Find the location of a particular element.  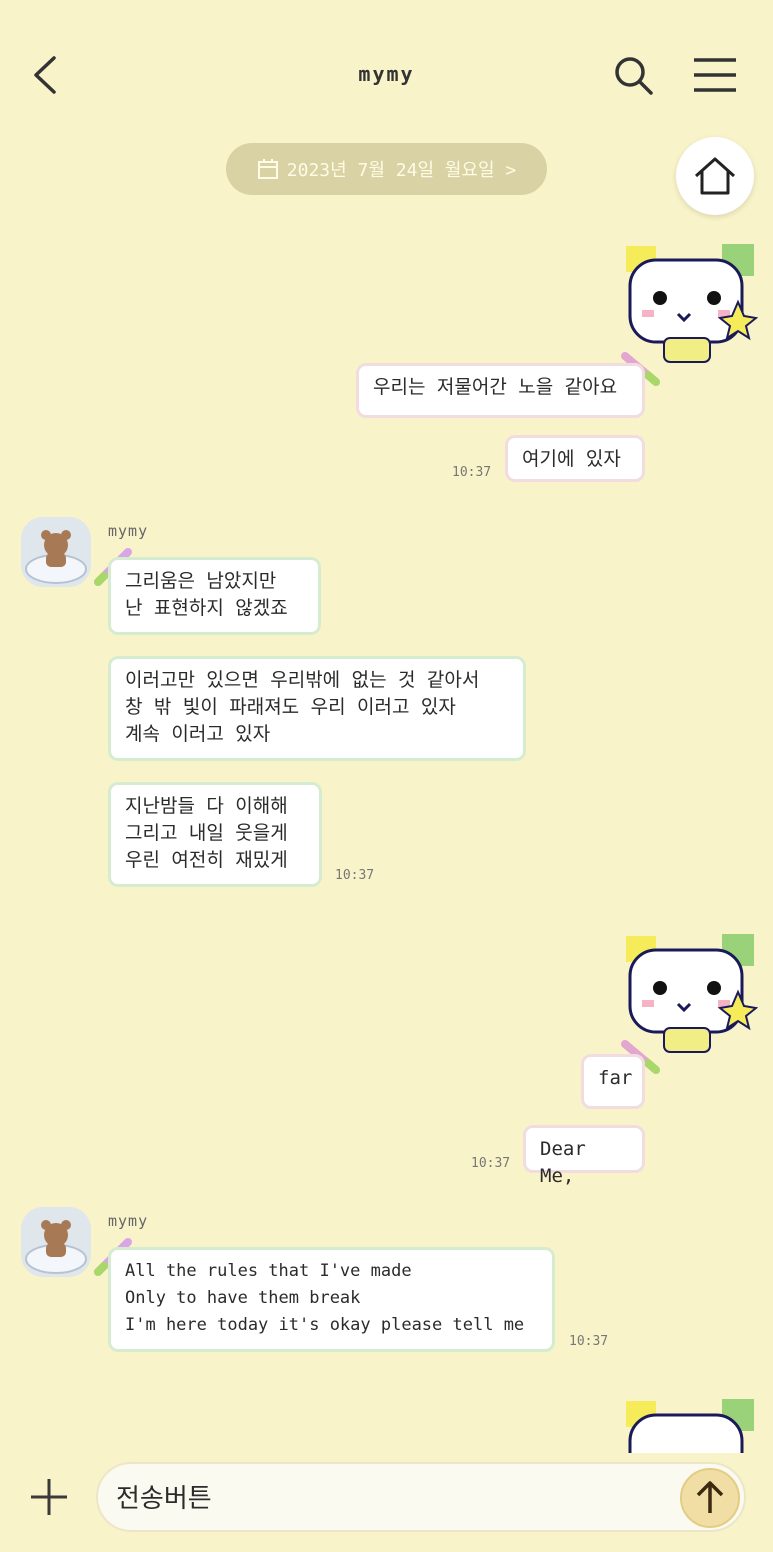

hamburger-icon is located at coordinates (715, 75).